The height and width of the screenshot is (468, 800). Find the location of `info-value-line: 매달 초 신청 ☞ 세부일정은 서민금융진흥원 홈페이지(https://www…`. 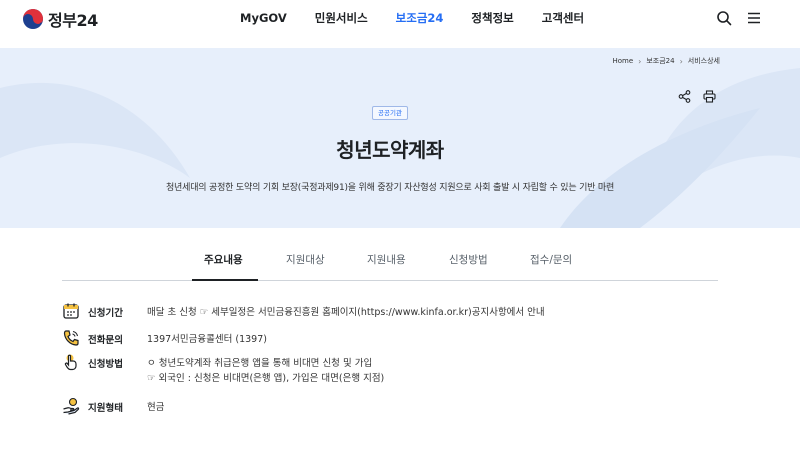

info-value-line: 매달 초 신청 ☞ 세부일정은 서민금융진흥원 홈페이지(https://www… is located at coordinates (346, 312).